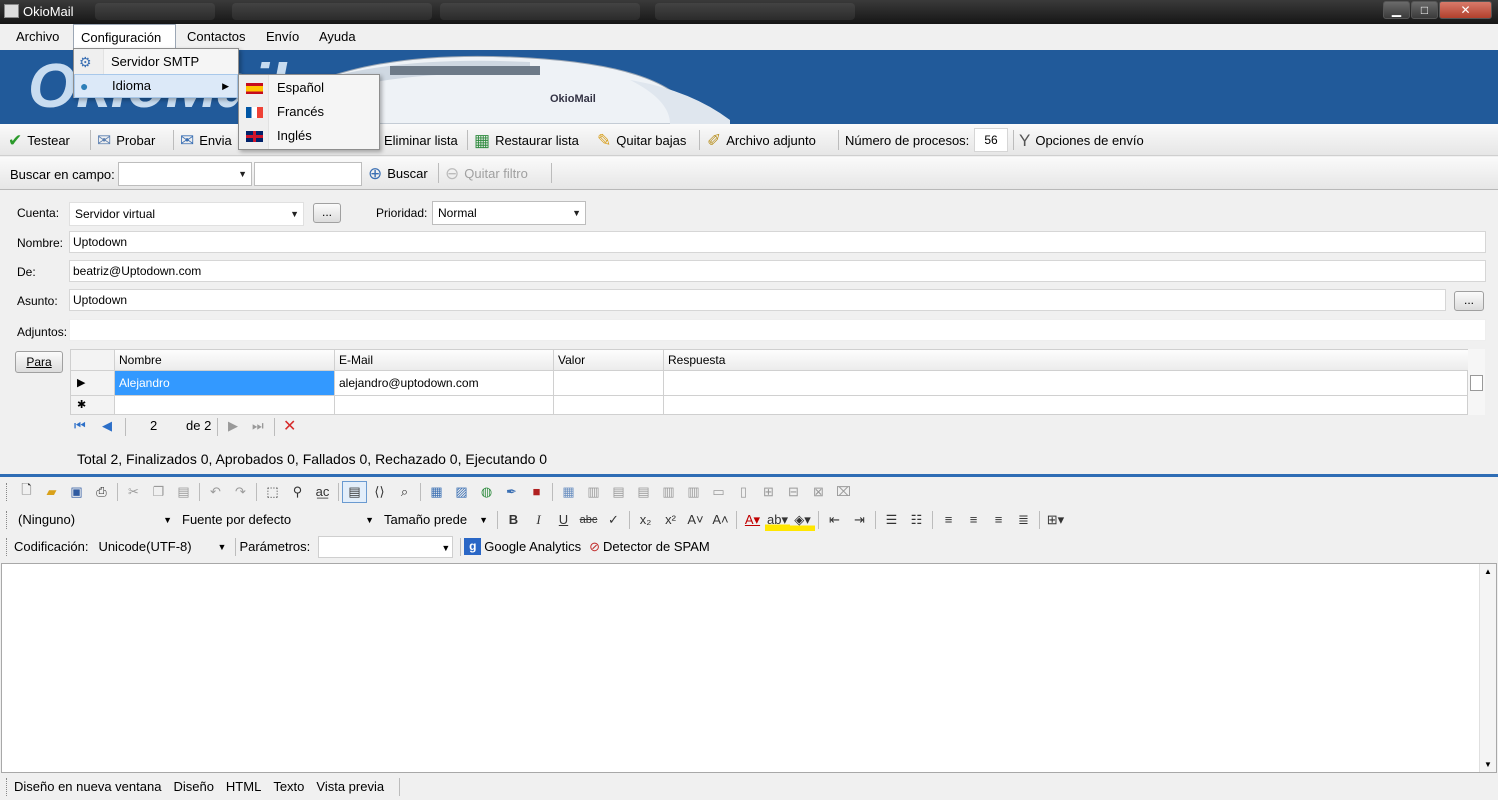 Image resolution: width=1498 pixels, height=800 pixels. What do you see at coordinates (718, 492) in the screenshot?
I see `delete-row-icon: ▭` at bounding box center [718, 492].